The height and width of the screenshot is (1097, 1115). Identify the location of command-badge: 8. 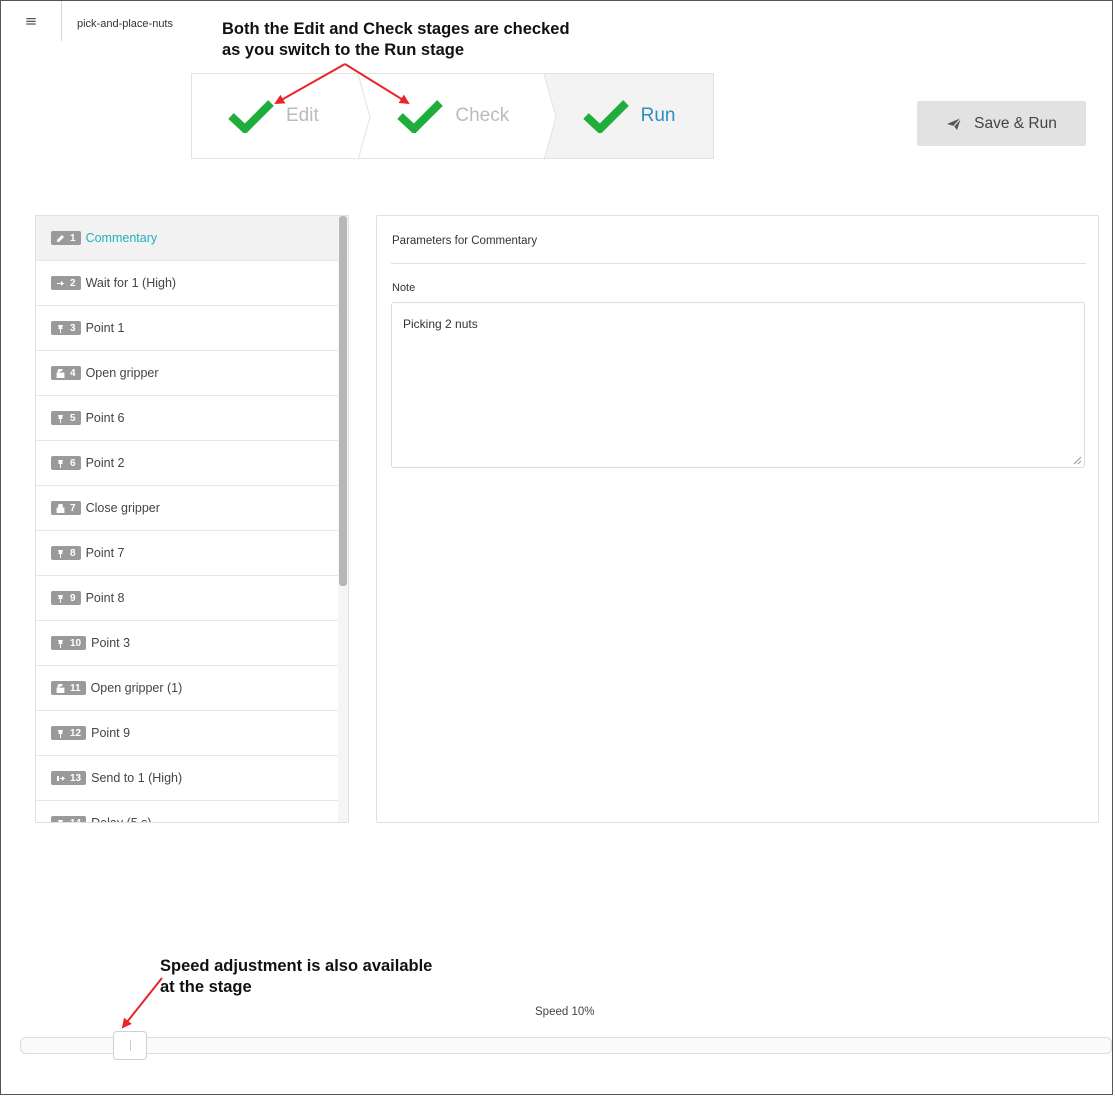
(66, 553).